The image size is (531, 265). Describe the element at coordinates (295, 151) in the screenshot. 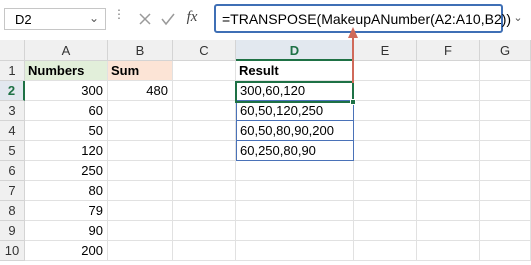

I see `cell-d5: 60,250,80,90` at that location.